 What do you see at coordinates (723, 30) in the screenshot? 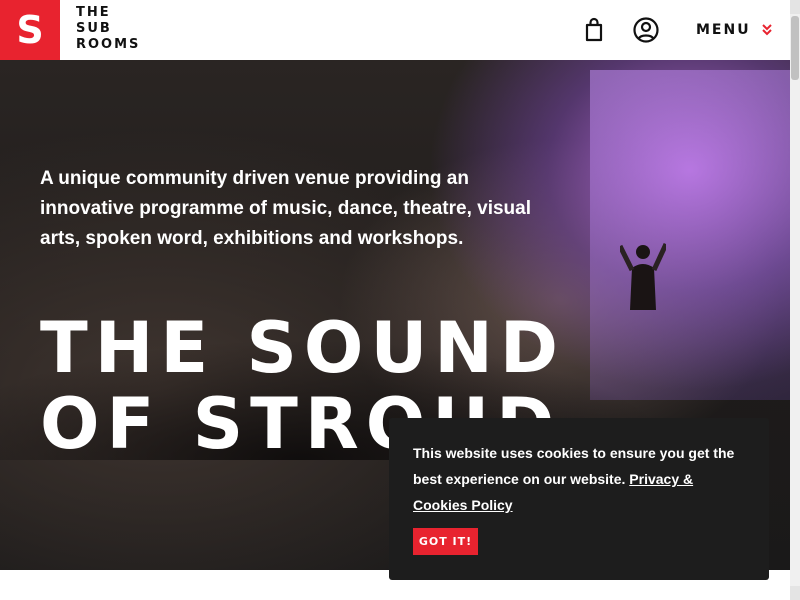
I see `menu-label: MENU` at bounding box center [723, 30].